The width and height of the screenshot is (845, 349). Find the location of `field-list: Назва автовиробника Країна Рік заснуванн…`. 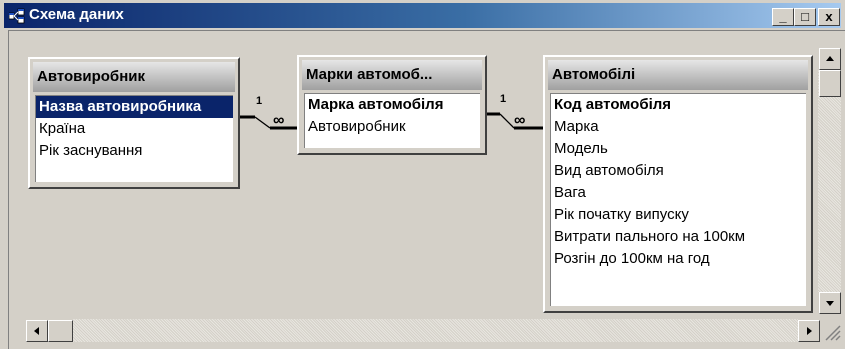

field-list: Назва автовиробника Країна Рік заснуванн… is located at coordinates (134, 138).